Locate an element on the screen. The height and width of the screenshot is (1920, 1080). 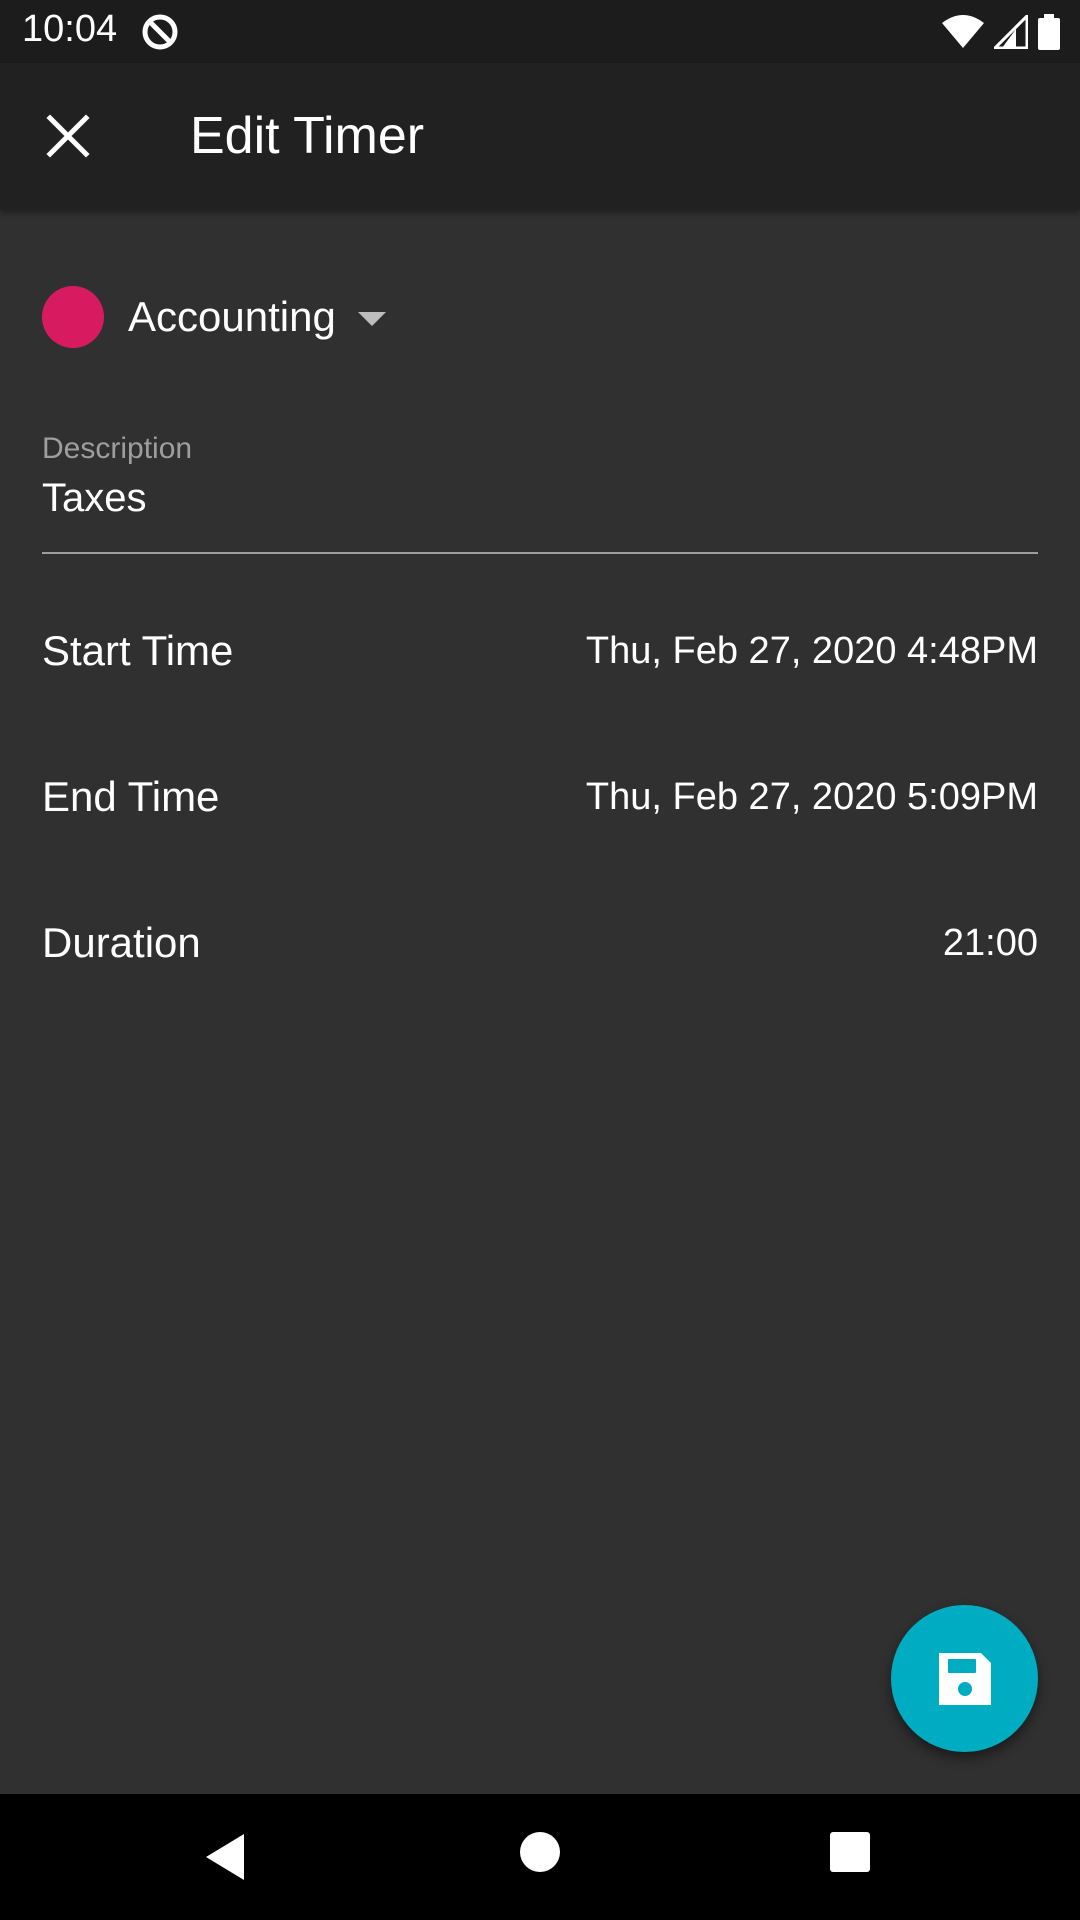
end-time-label: End Time is located at coordinates (131, 796).